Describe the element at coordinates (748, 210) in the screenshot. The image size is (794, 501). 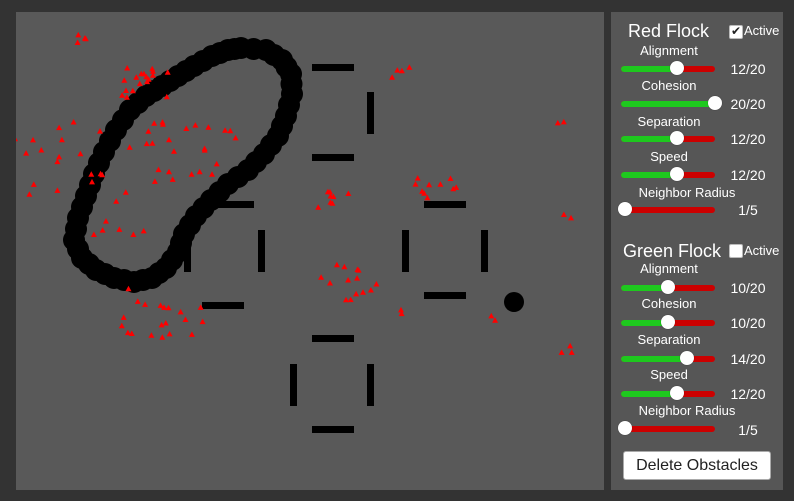
I see `red-neighbor-radius-value: 1/5` at that location.